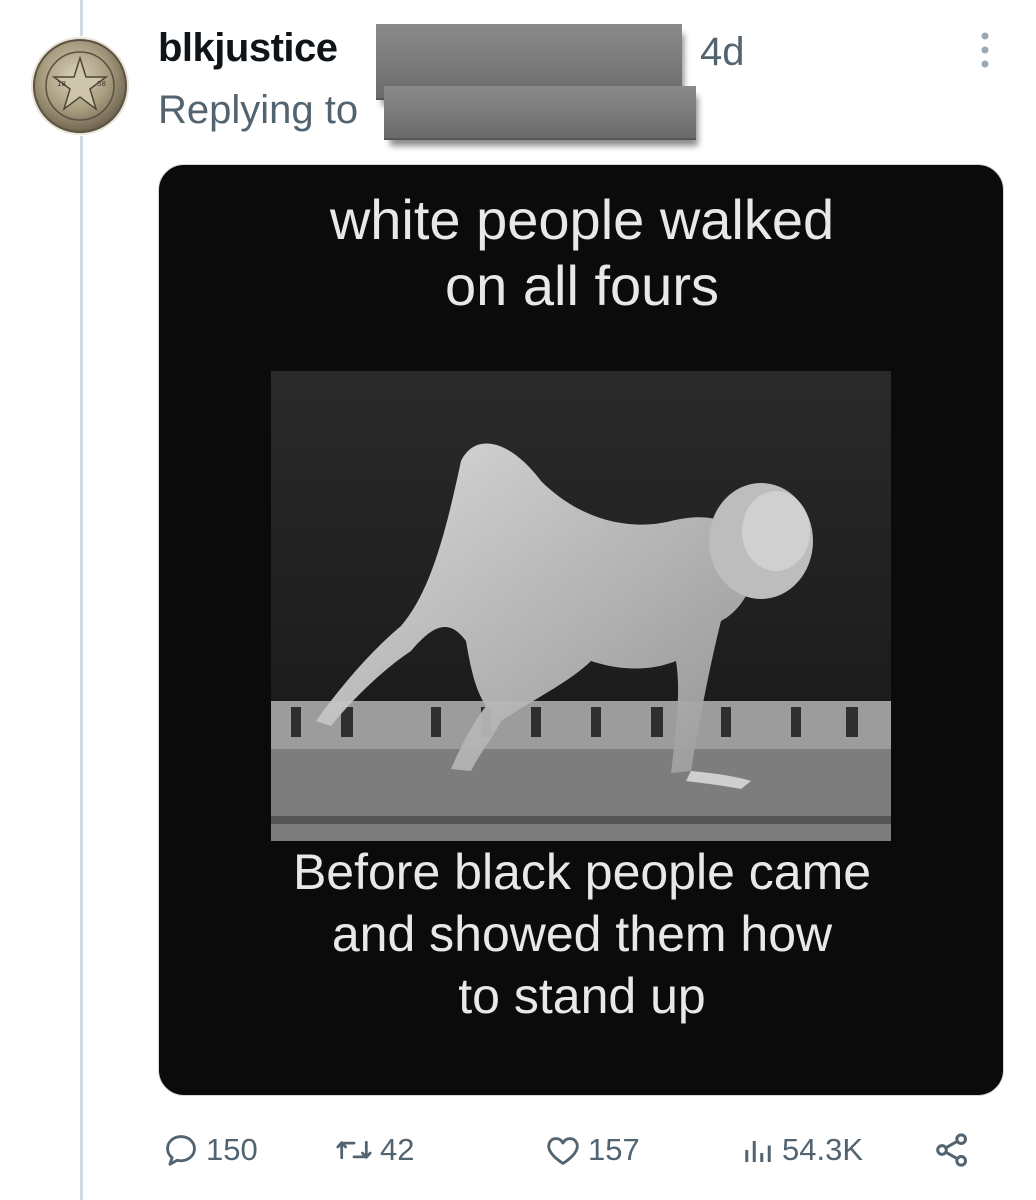 This screenshot has width=1036, height=1200. What do you see at coordinates (540, 113) in the screenshot?
I see `redaction-box-reply-target` at bounding box center [540, 113].